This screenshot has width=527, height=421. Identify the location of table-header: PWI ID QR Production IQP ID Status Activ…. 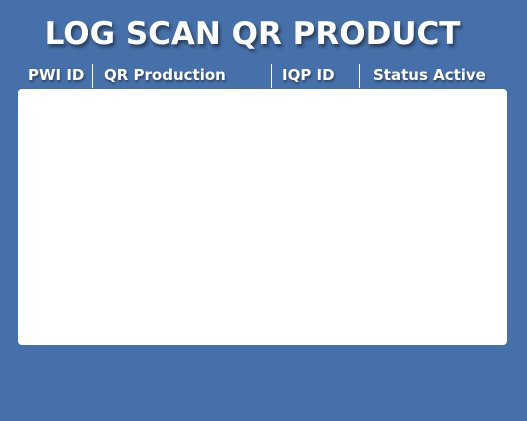
(263, 76).